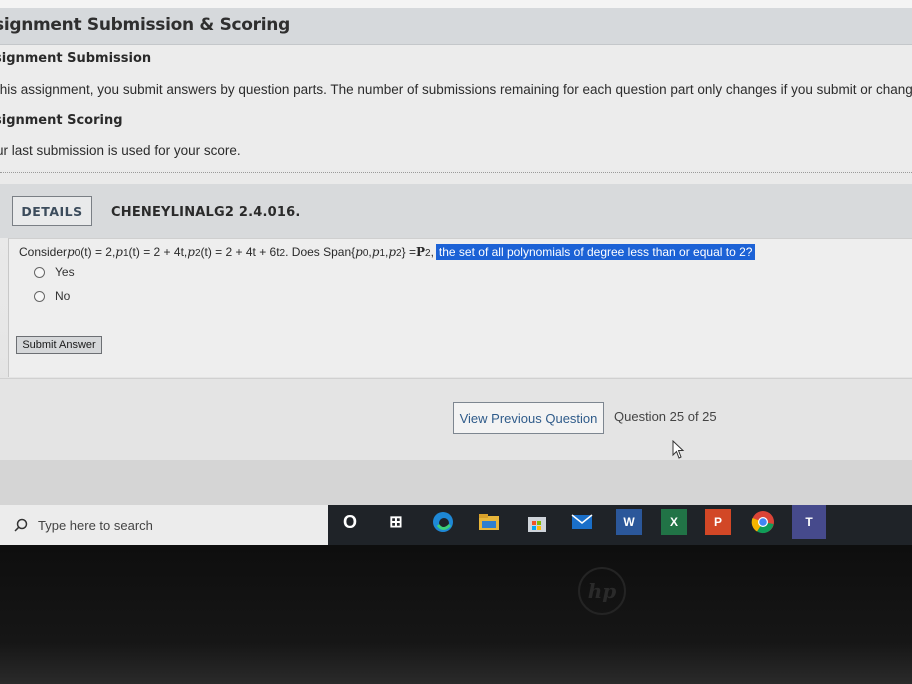 The width and height of the screenshot is (912, 684). Describe the element at coordinates (432, 252) in the screenshot. I see `prompt-comma: ,` at that location.